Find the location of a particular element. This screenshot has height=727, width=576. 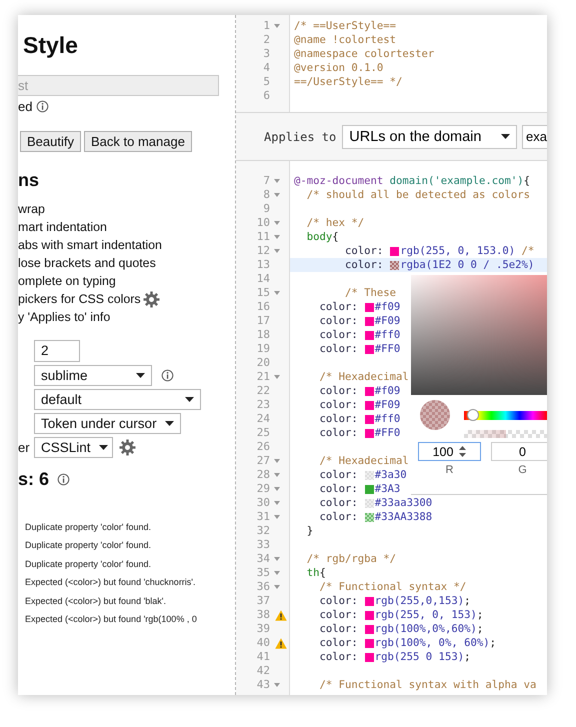

issue-message: Expected (<color>) but found 'chucknorris'. is located at coordinates (130, 582).